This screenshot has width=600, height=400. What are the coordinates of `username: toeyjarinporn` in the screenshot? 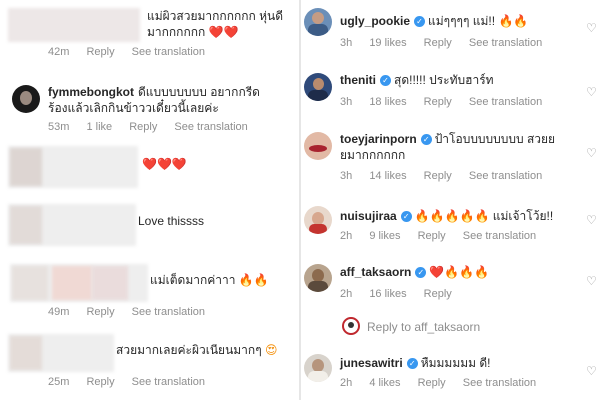 It's located at (378, 139).